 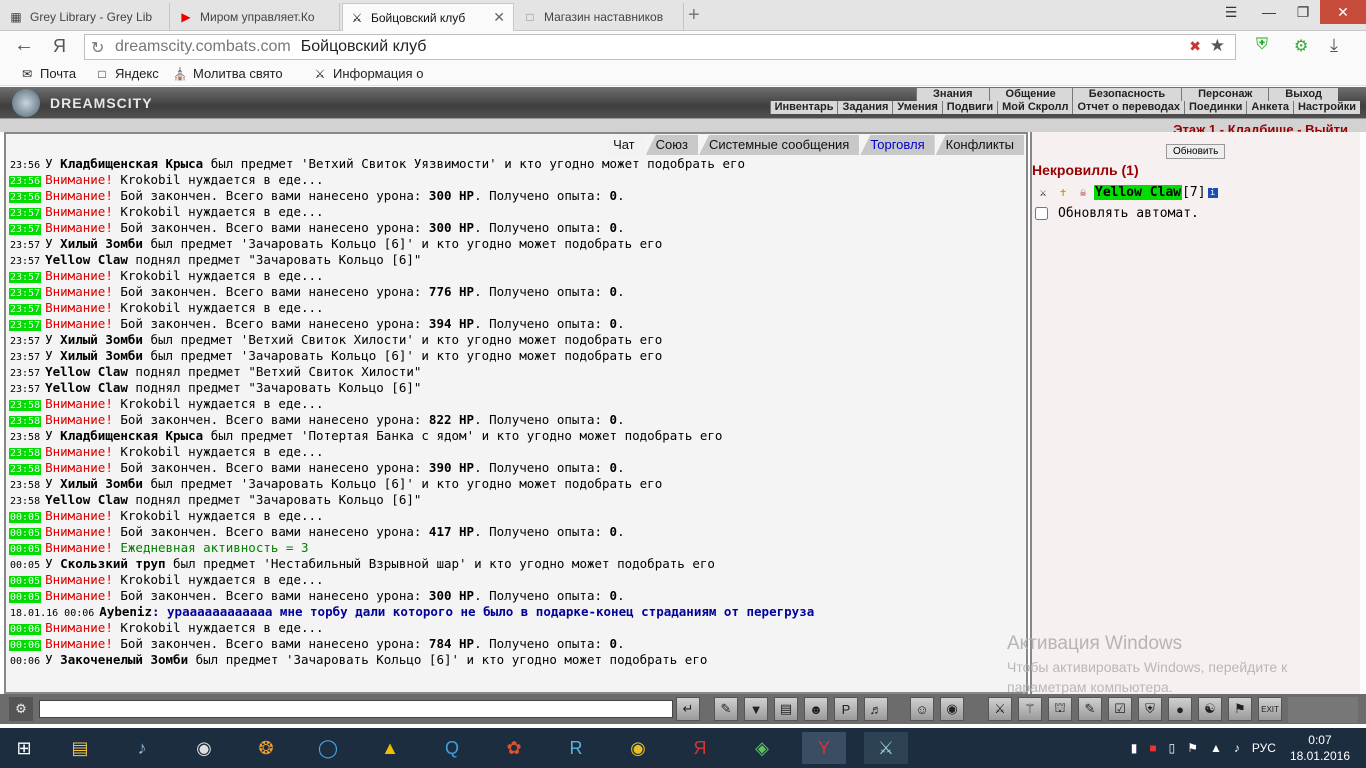 I want to click on flag-icon: ⚑, so click(x=1240, y=709).